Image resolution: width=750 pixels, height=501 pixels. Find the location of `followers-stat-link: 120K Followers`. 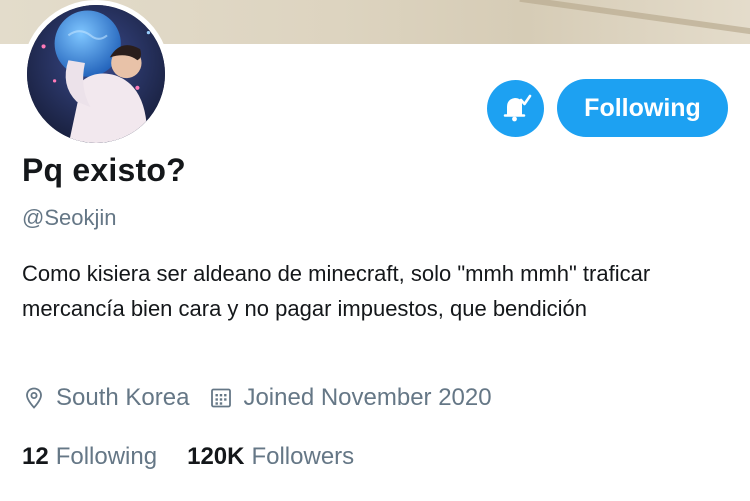

followers-stat-link: 120K Followers is located at coordinates (270, 457).